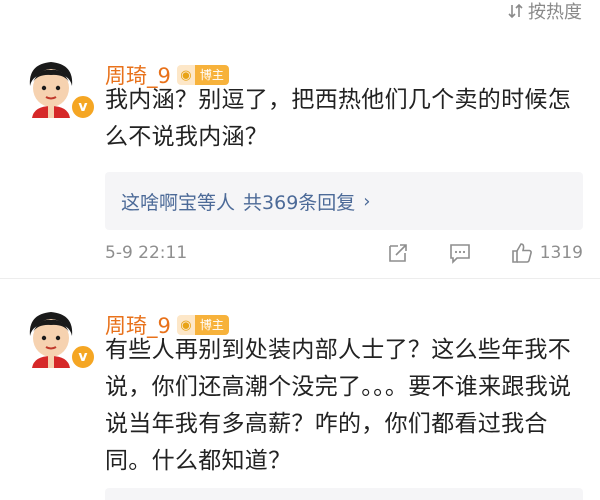 This screenshot has width=600, height=500. I want to click on timestamp: 5-9 22:11, so click(146, 253).